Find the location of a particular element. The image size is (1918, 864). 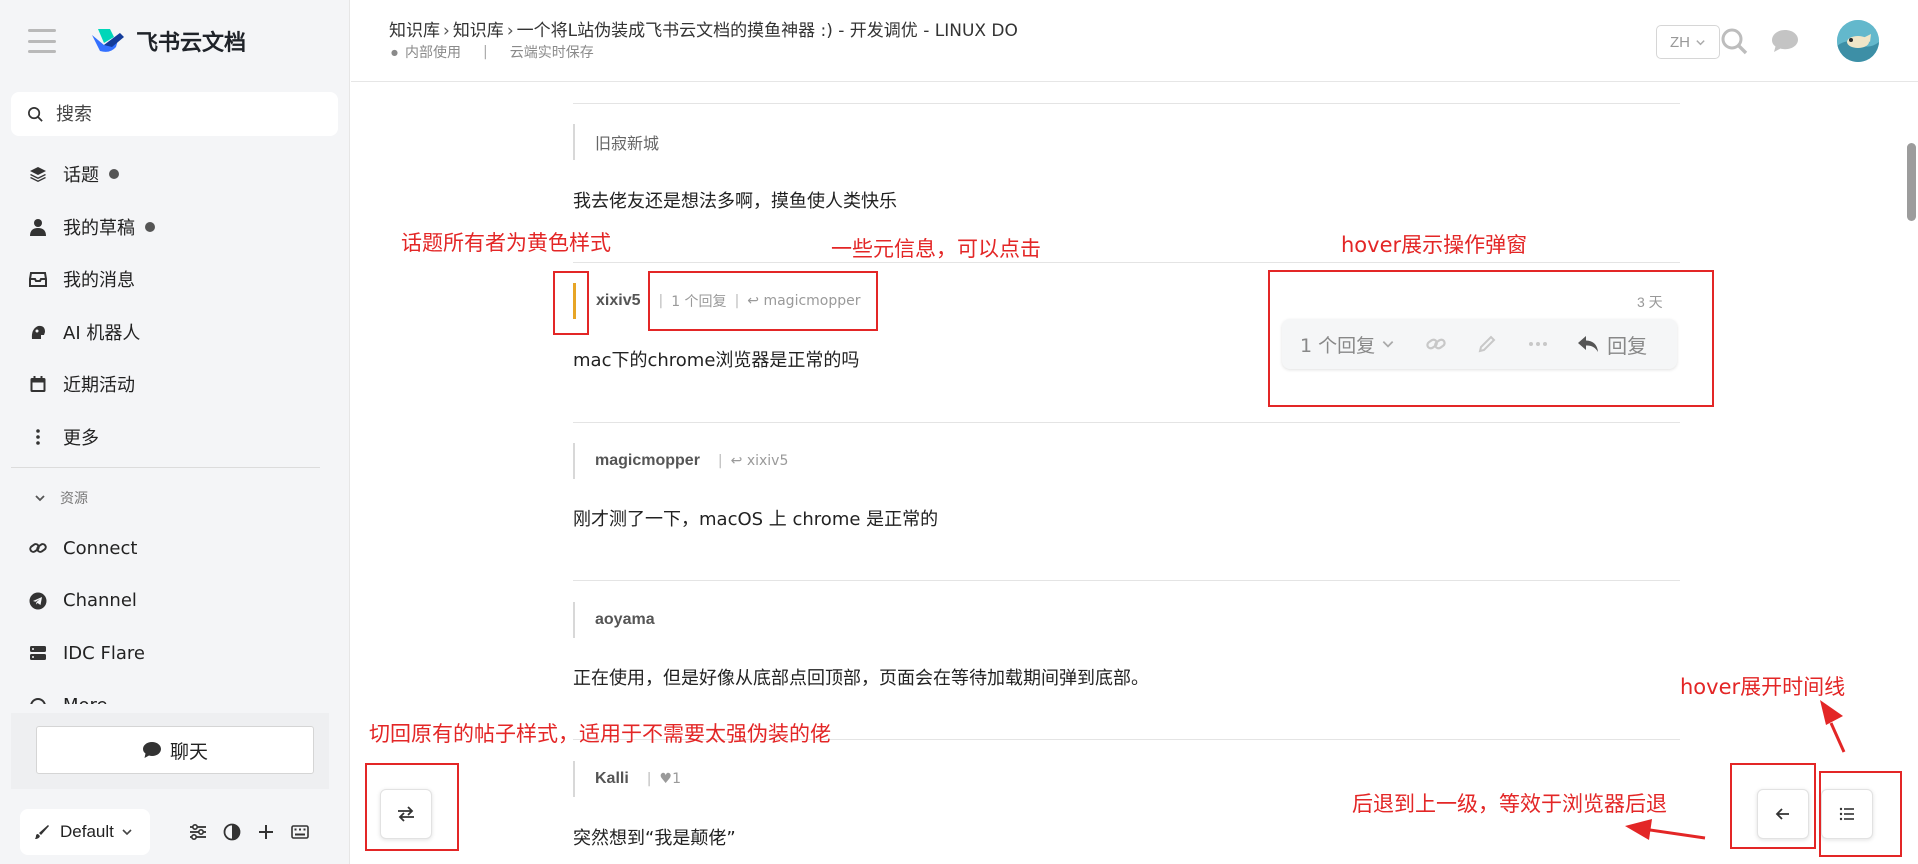

contrast-icon is located at coordinates (232, 832).